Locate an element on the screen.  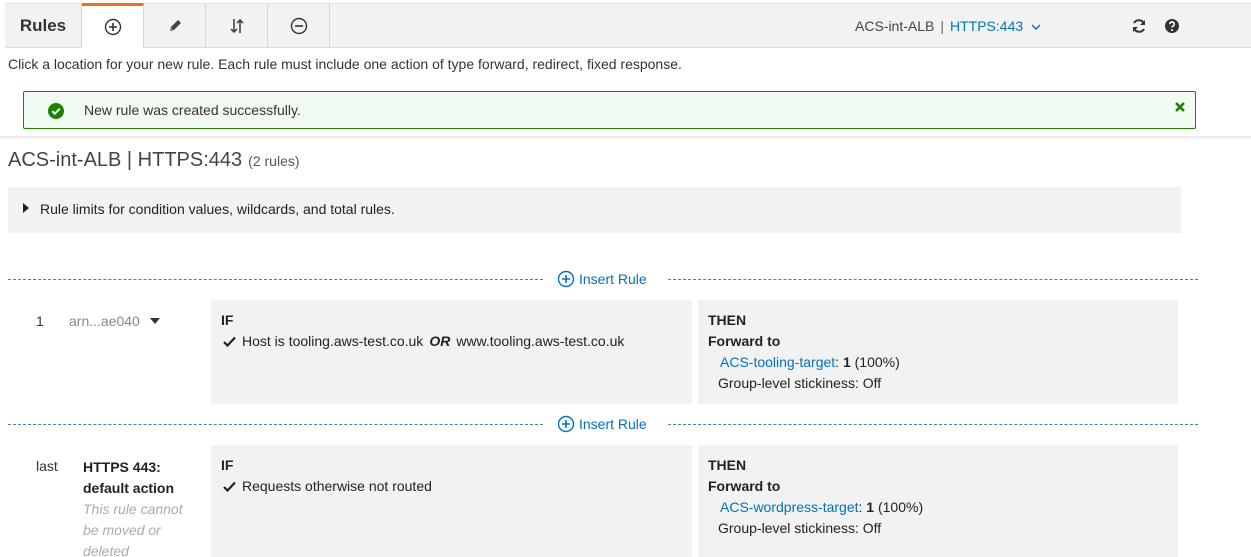
rule-conditions-panel: IF Requests otherwise not routed is located at coordinates (451, 501).